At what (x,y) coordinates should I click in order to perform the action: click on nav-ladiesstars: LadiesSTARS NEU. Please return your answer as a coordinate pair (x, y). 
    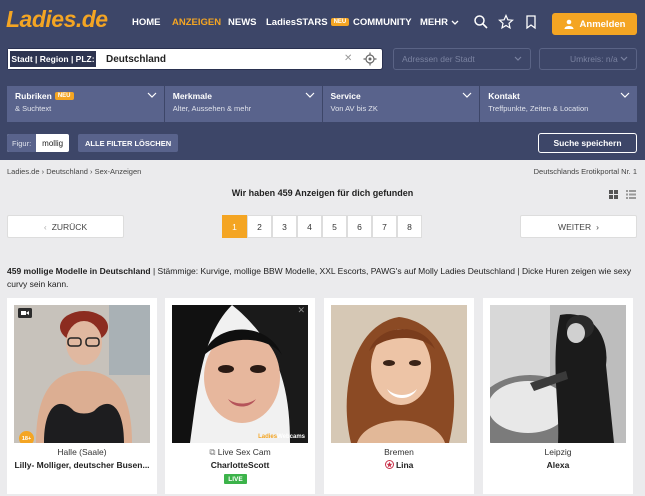
    Looking at the image, I should click on (308, 22).